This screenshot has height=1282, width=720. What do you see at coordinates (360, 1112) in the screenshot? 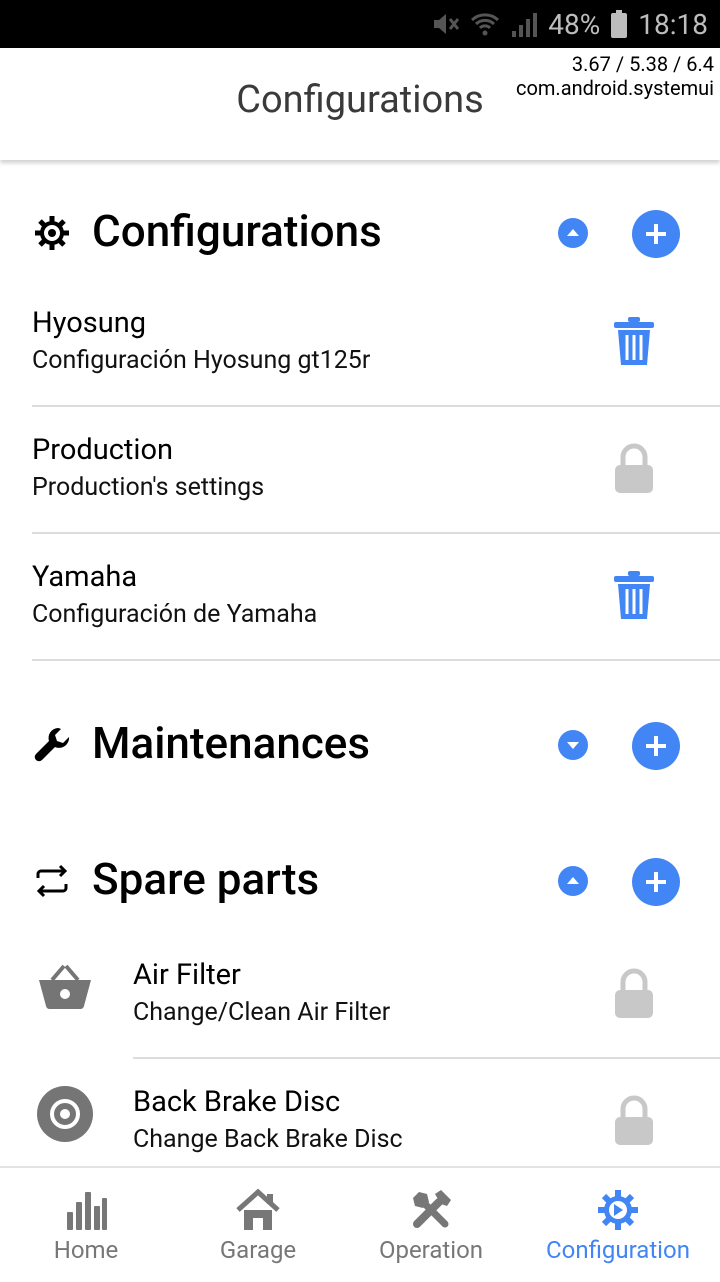
I see `list-item: Back Brake Disc Change Back Brake Disc` at bounding box center [360, 1112].